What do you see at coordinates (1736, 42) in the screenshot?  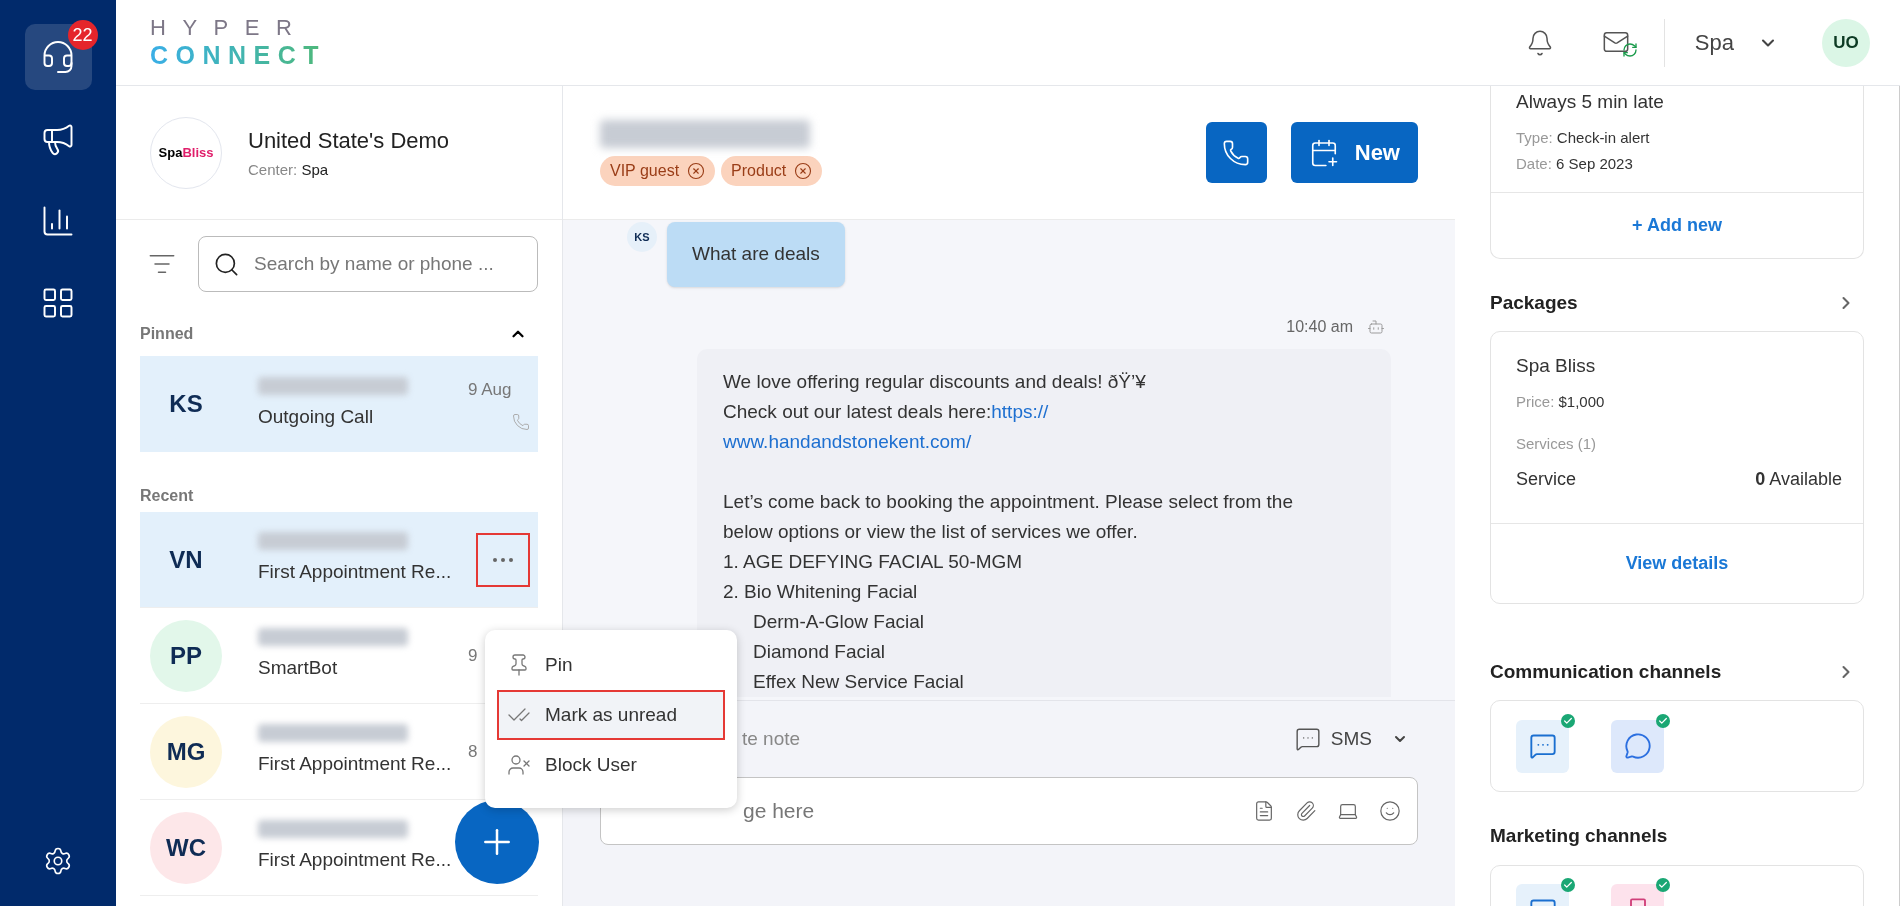 I see `location-dropdown: Spa` at bounding box center [1736, 42].